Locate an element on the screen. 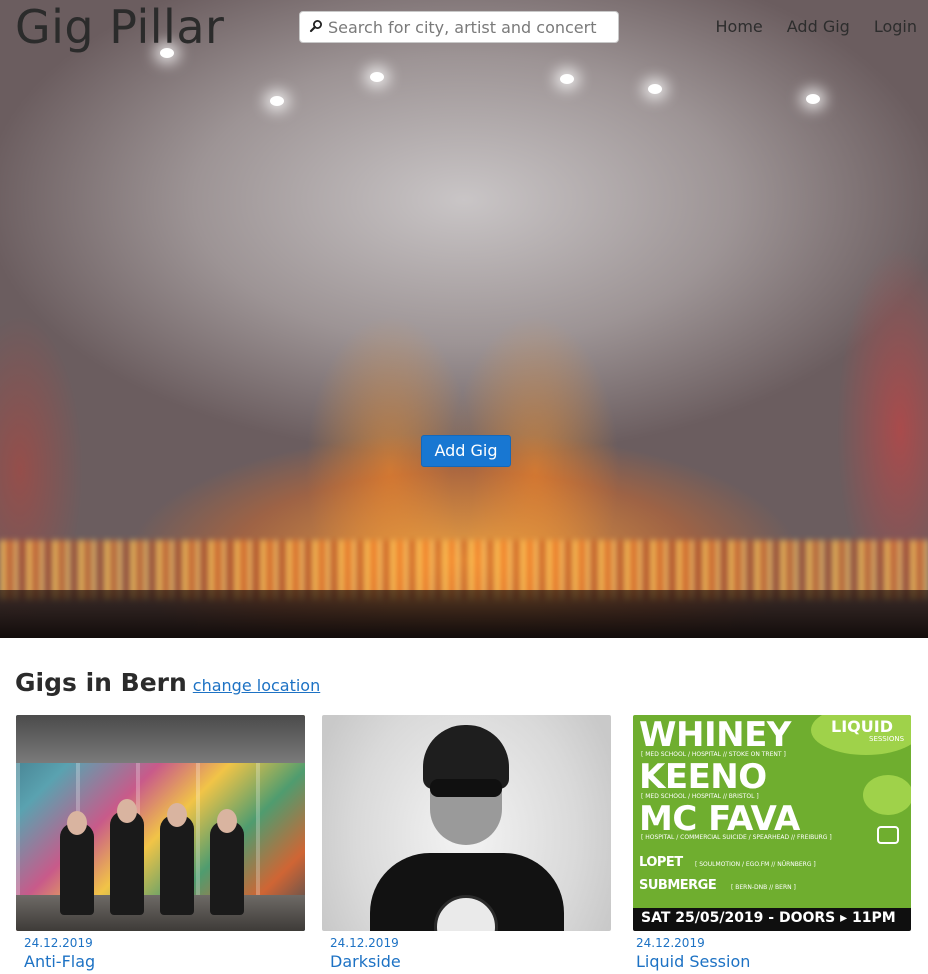  flyer-line: LOPET is located at coordinates (661, 862).